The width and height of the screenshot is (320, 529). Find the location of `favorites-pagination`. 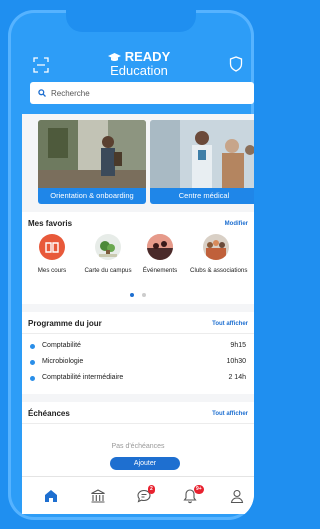

favorites-pagination is located at coordinates (138, 293).